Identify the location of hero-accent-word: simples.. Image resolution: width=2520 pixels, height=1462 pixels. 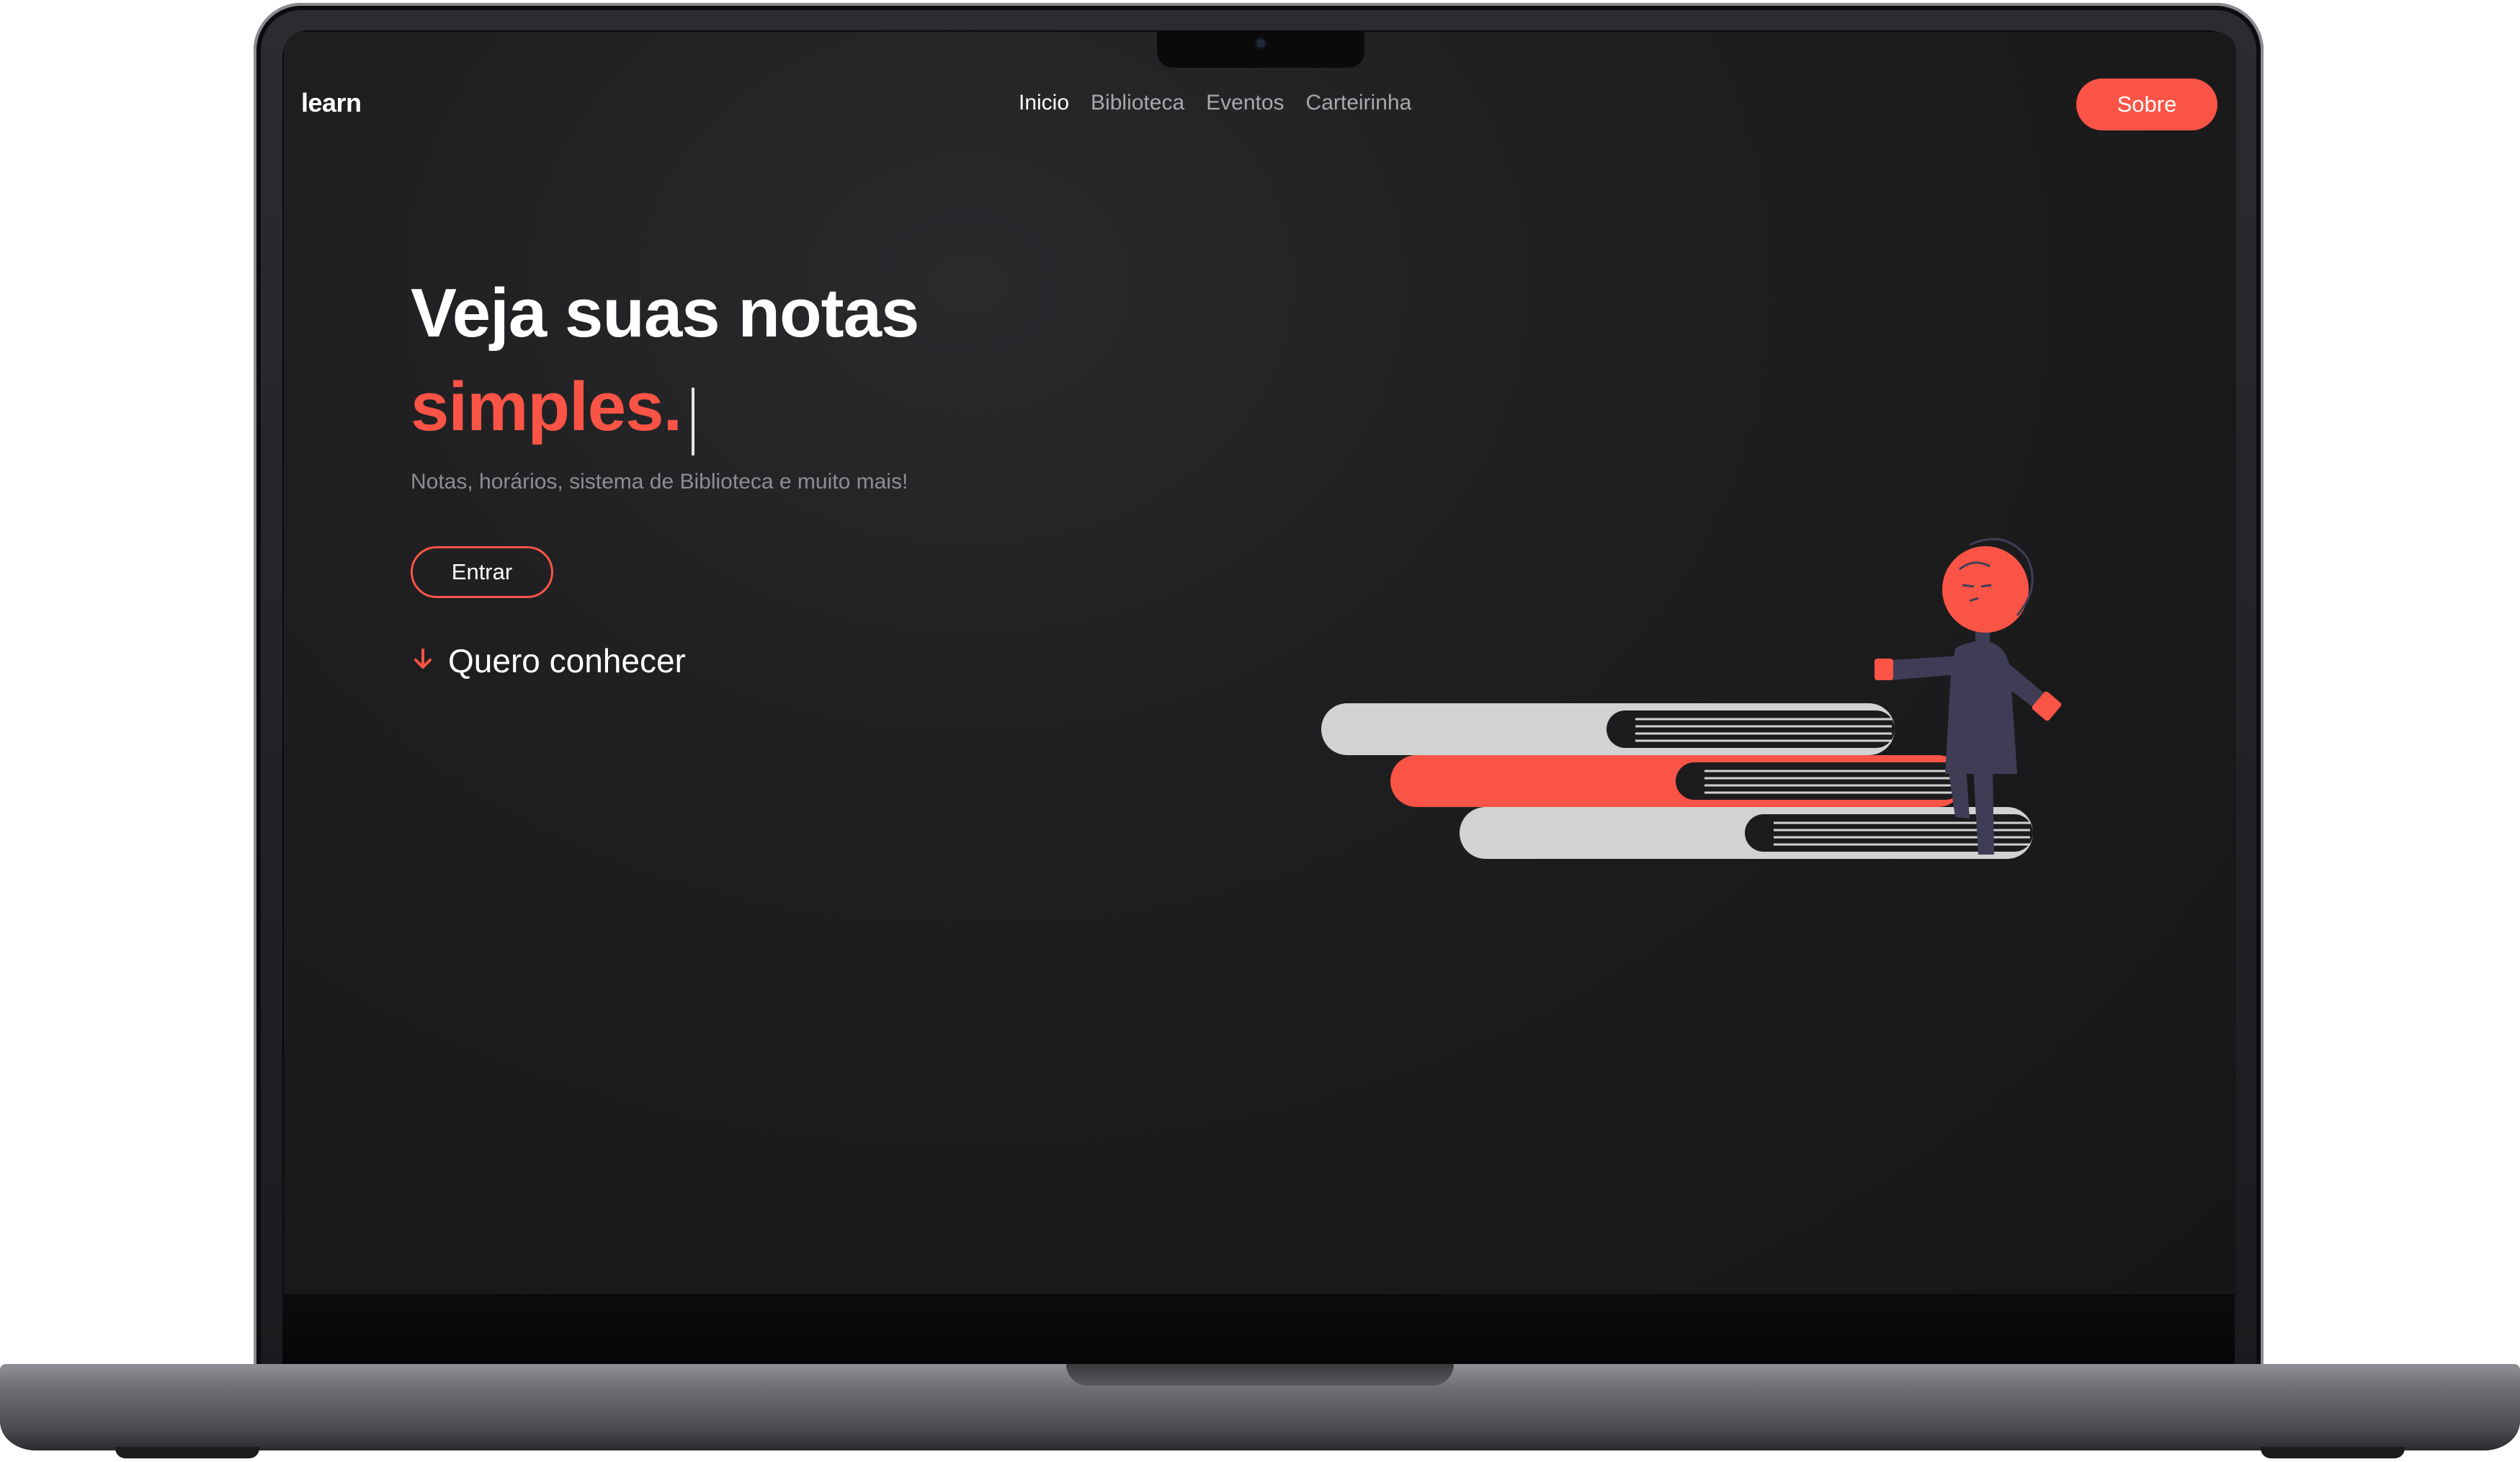
(546, 406).